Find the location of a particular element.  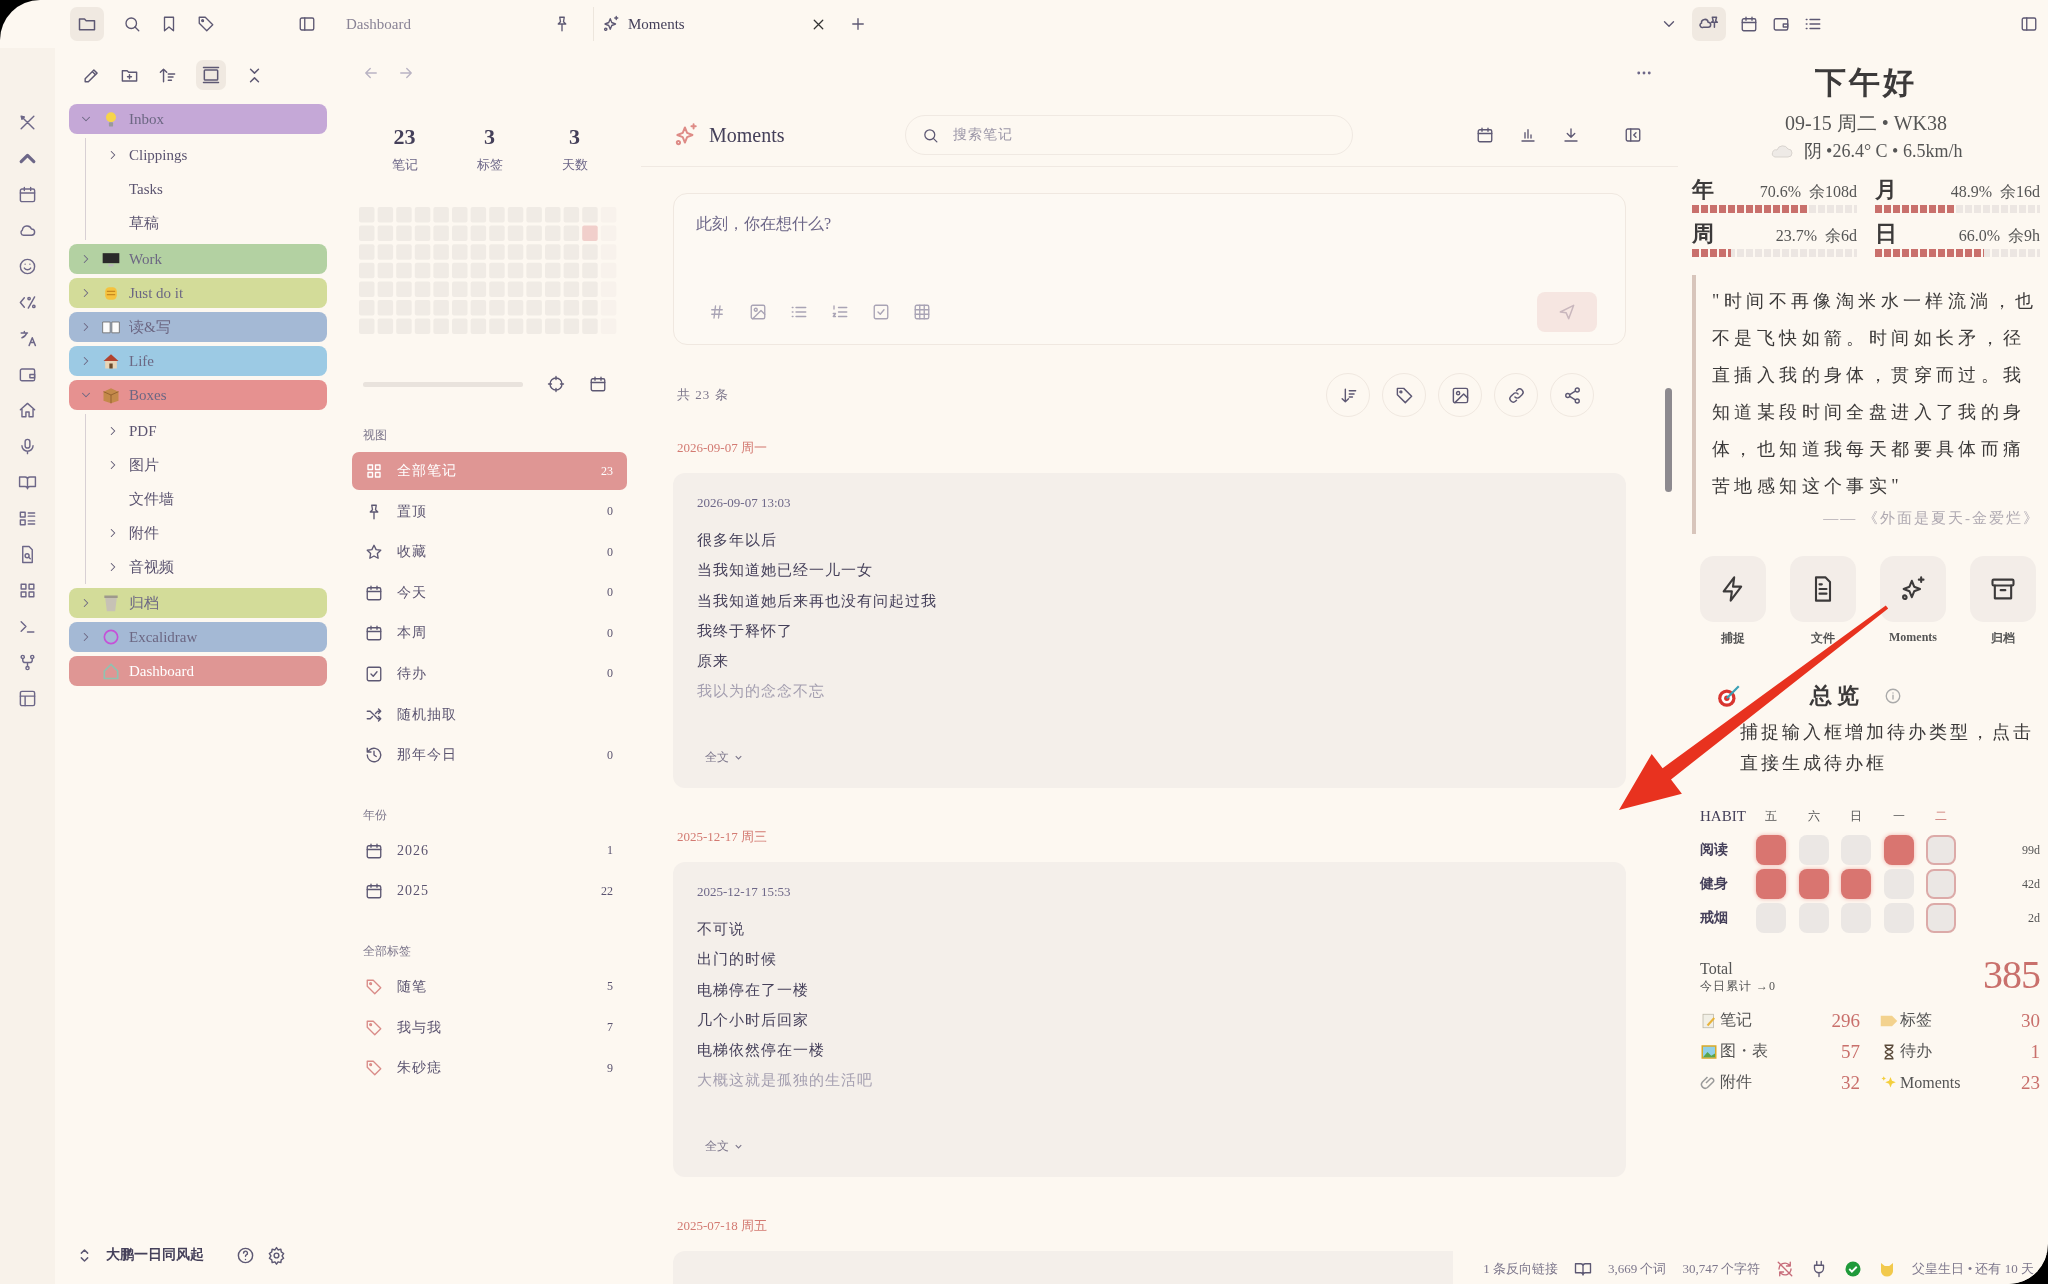

tree-item: 音视频 is located at coordinates (206, 567).